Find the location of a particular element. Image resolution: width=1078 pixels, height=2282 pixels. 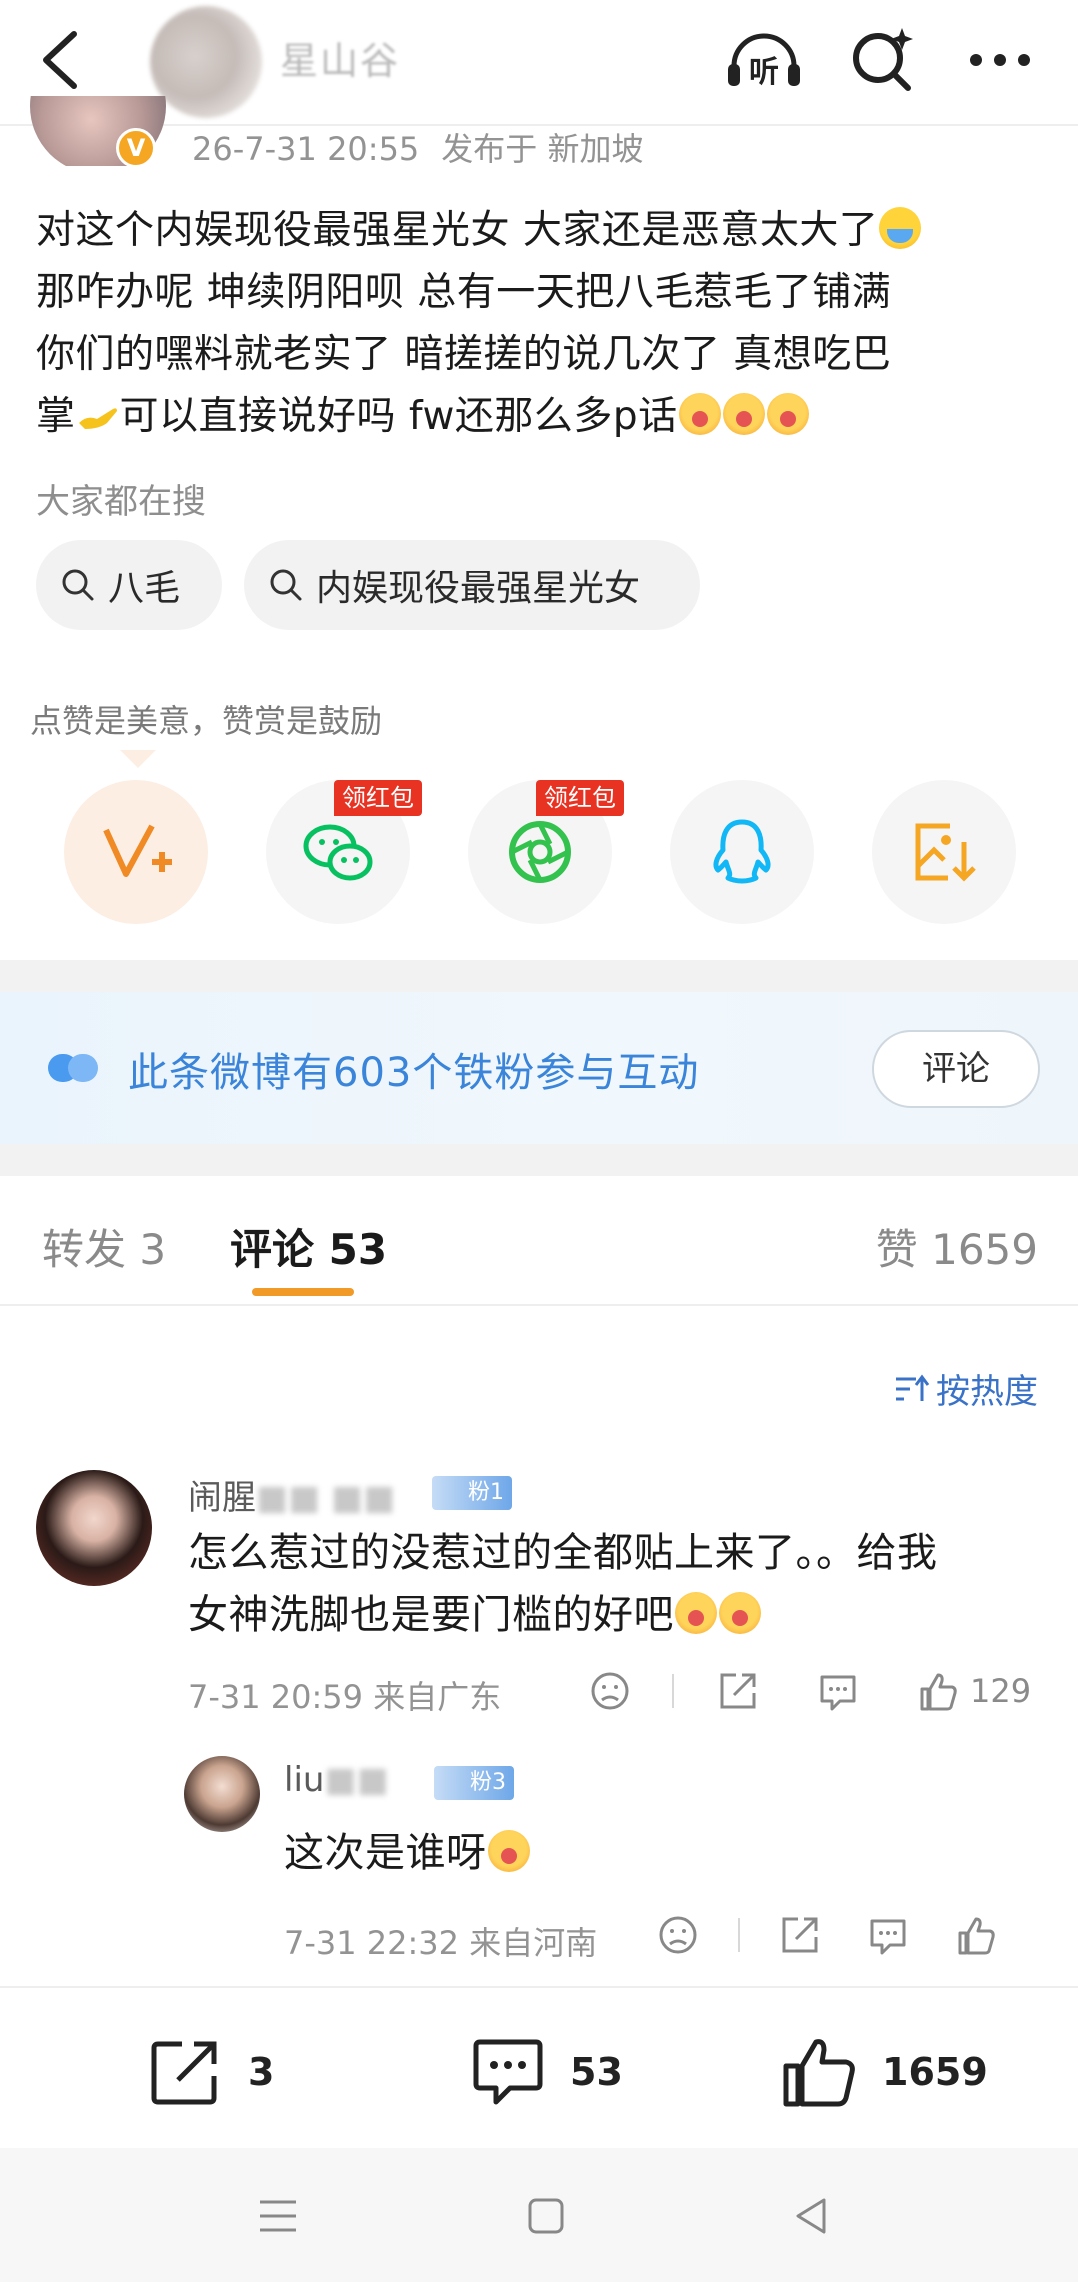

comment-meta: 7-31 20:59 来自广东 is located at coordinates (344, 1695).